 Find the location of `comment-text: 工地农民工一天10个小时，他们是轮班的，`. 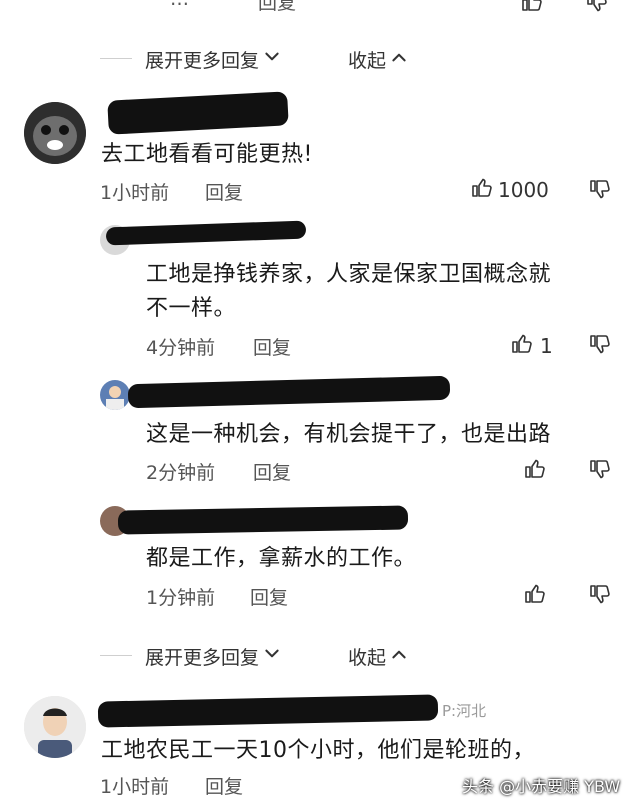

comment-text: 工地农民工一天10个小时，他们是轮班的， is located at coordinates (318, 750).